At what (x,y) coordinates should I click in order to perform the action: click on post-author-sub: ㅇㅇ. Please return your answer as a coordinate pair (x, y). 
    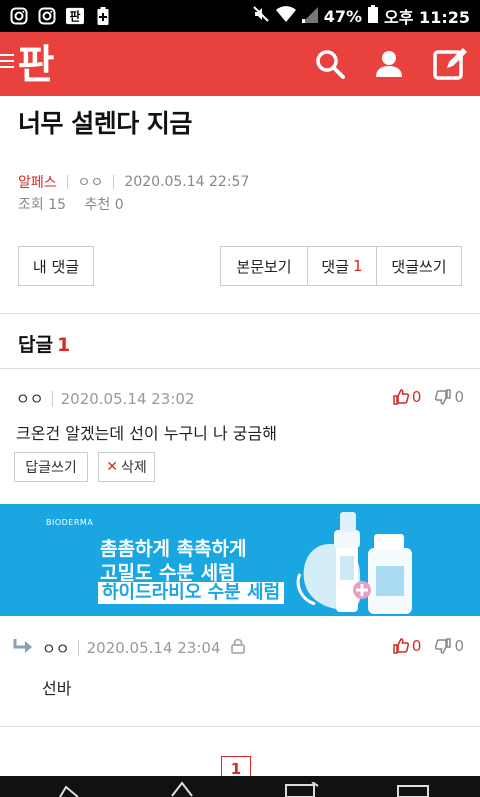
    Looking at the image, I should click on (90, 183).